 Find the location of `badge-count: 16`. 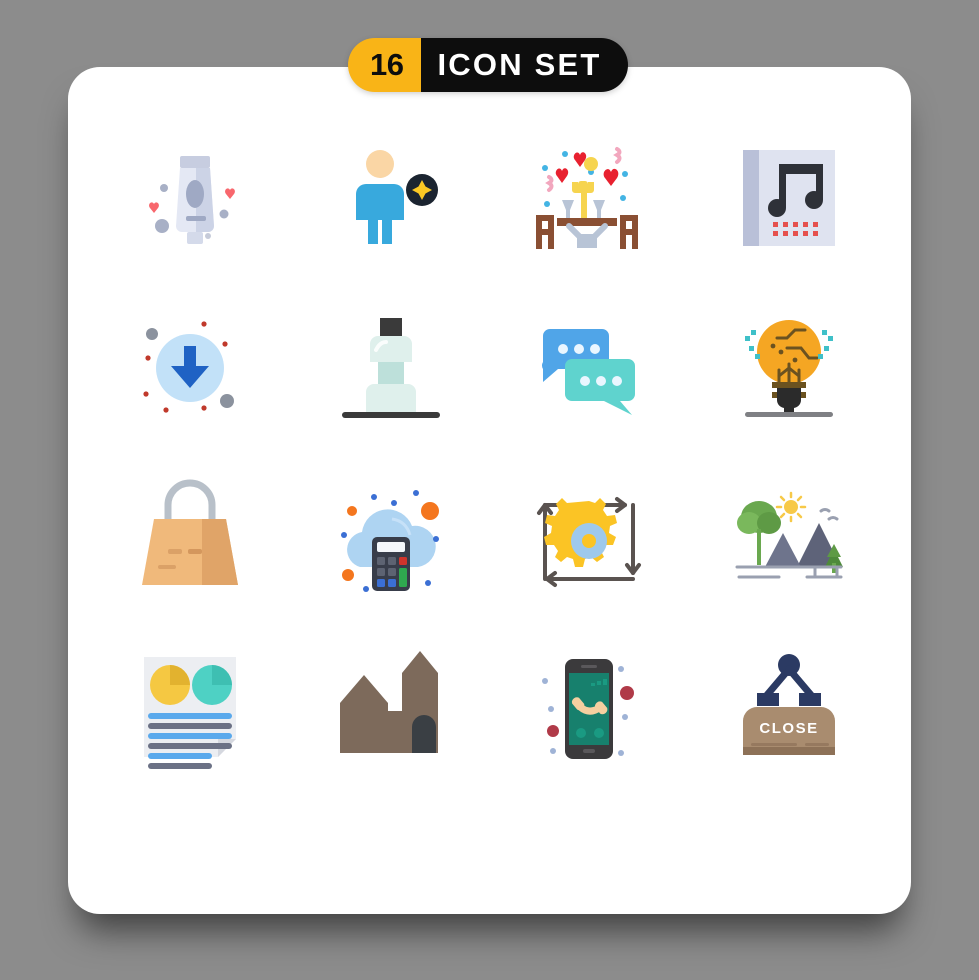

badge-count: 16 is located at coordinates (385, 65).